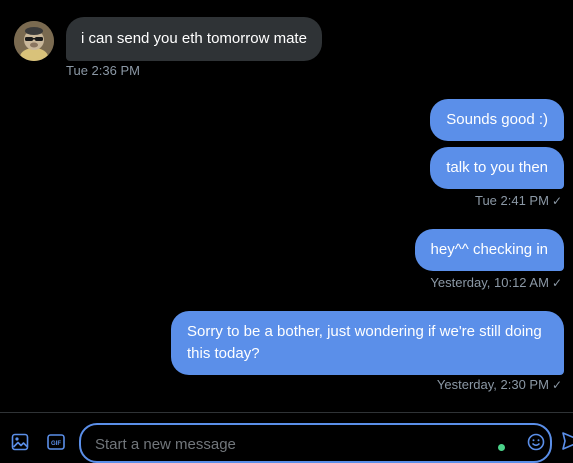 Image resolution: width=573 pixels, height=463 pixels. What do you see at coordinates (567, 440) in the screenshot?
I see `send-icon` at bounding box center [567, 440].